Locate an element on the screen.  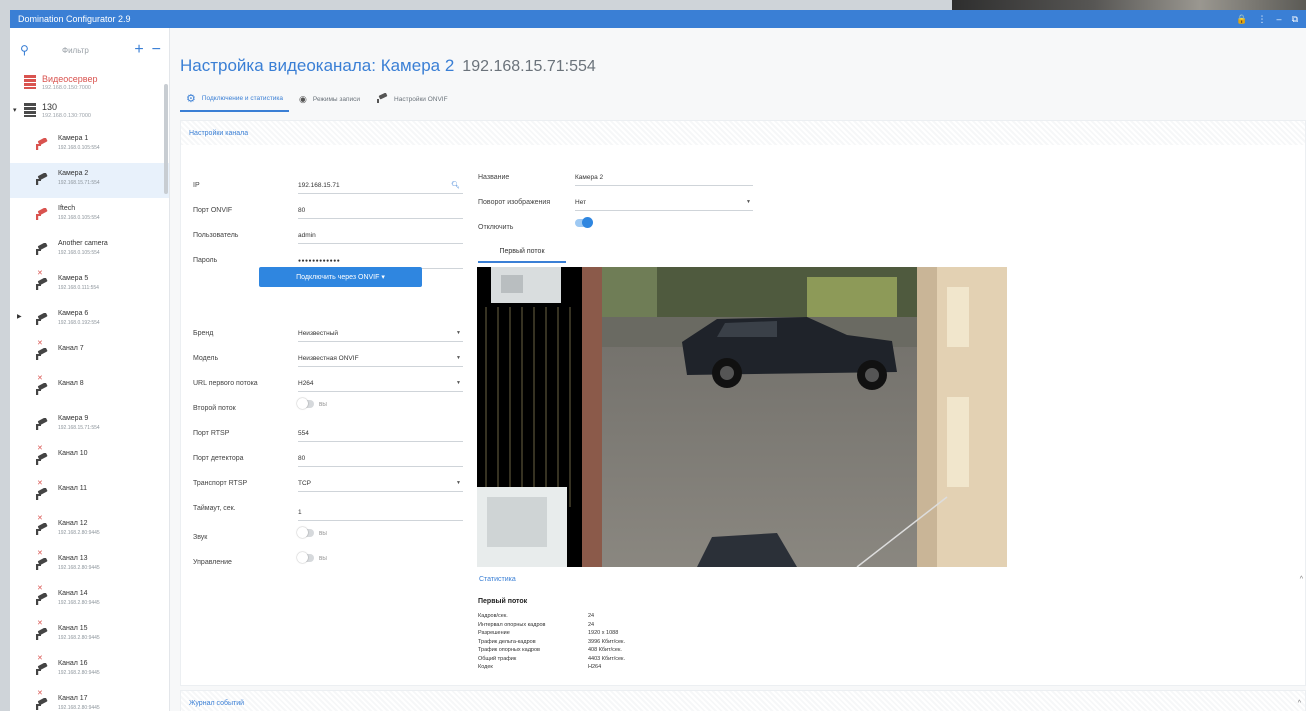
titlebar: Domination Configurator 2.9 🔒 ⋮ – ⧉ is located at coordinates (658, 19).